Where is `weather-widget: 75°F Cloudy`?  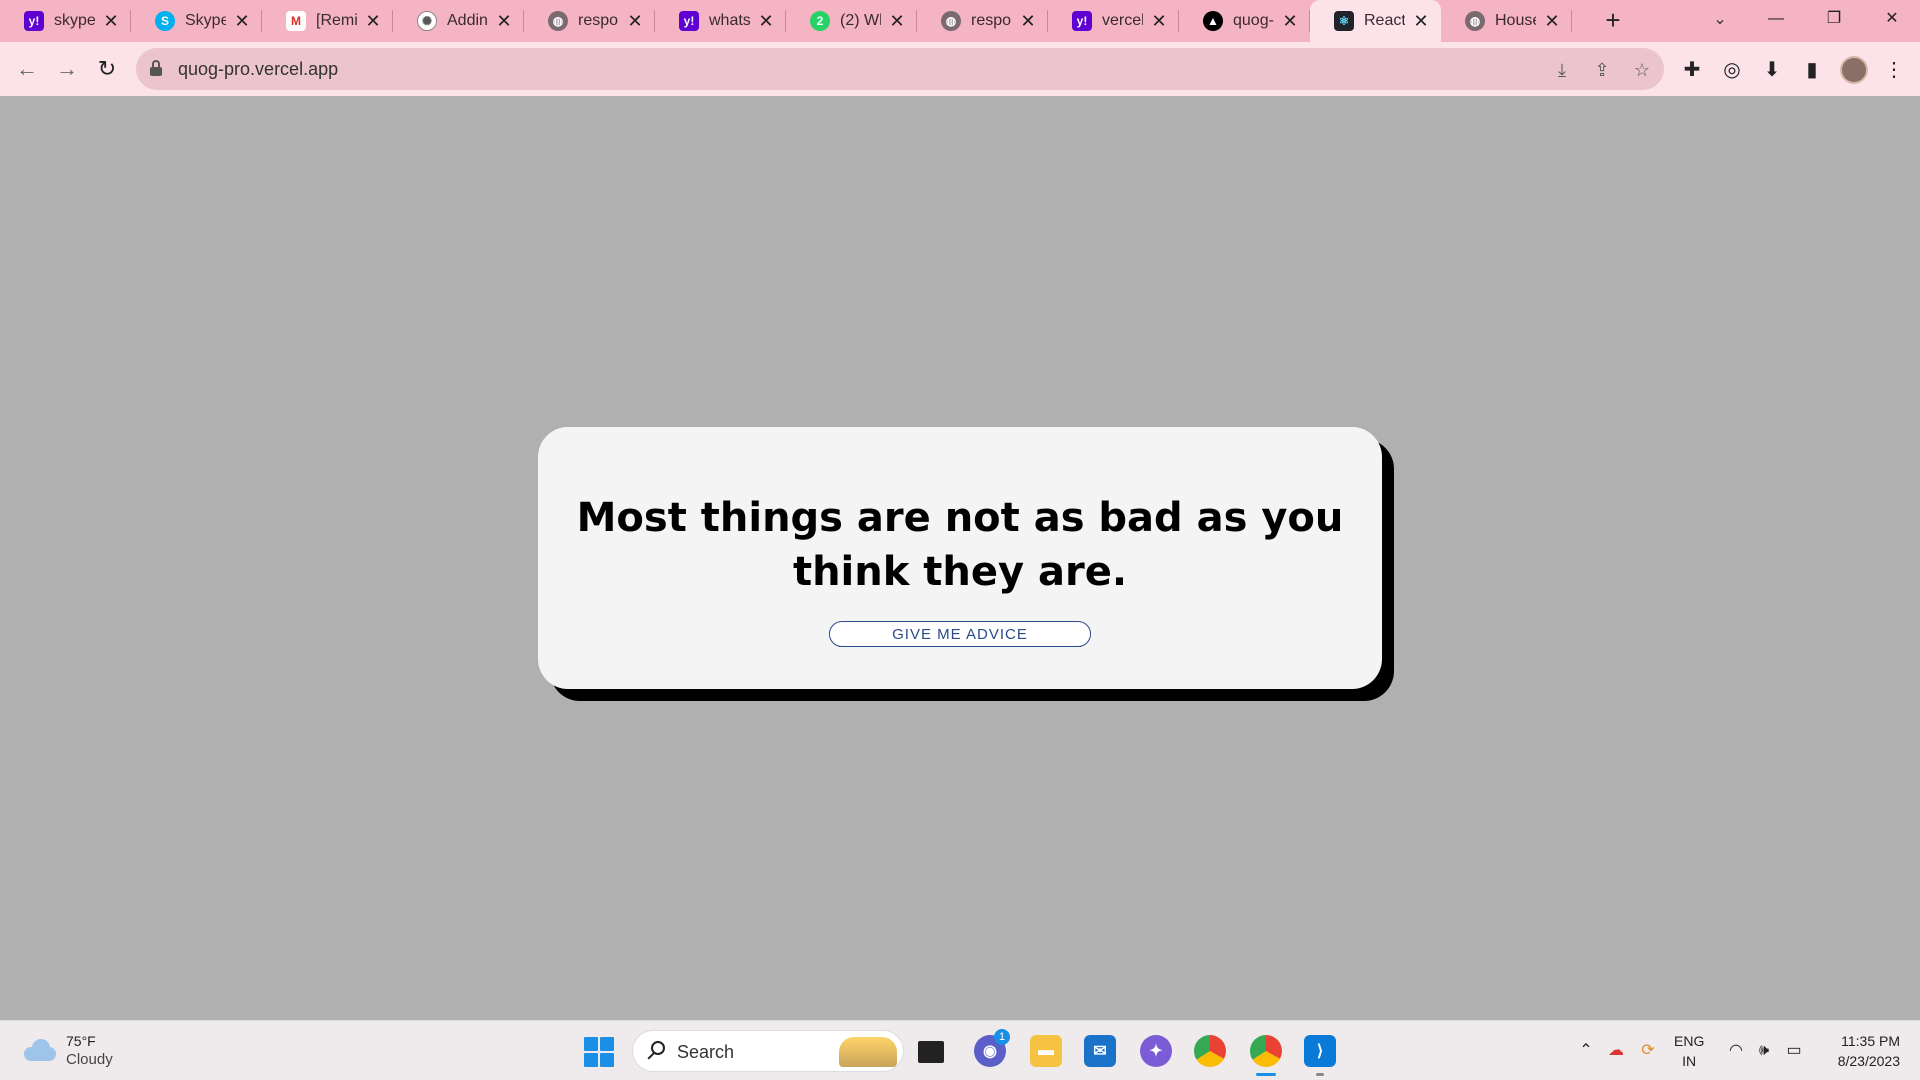
weather-widget: 75°F Cloudy is located at coordinates (94, 1051).